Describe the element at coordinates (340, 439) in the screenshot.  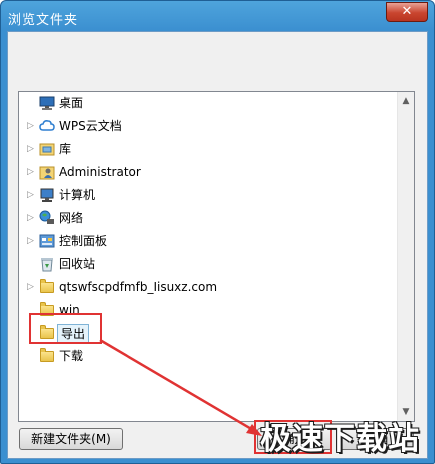
I see `watermark: 极速下载站` at that location.